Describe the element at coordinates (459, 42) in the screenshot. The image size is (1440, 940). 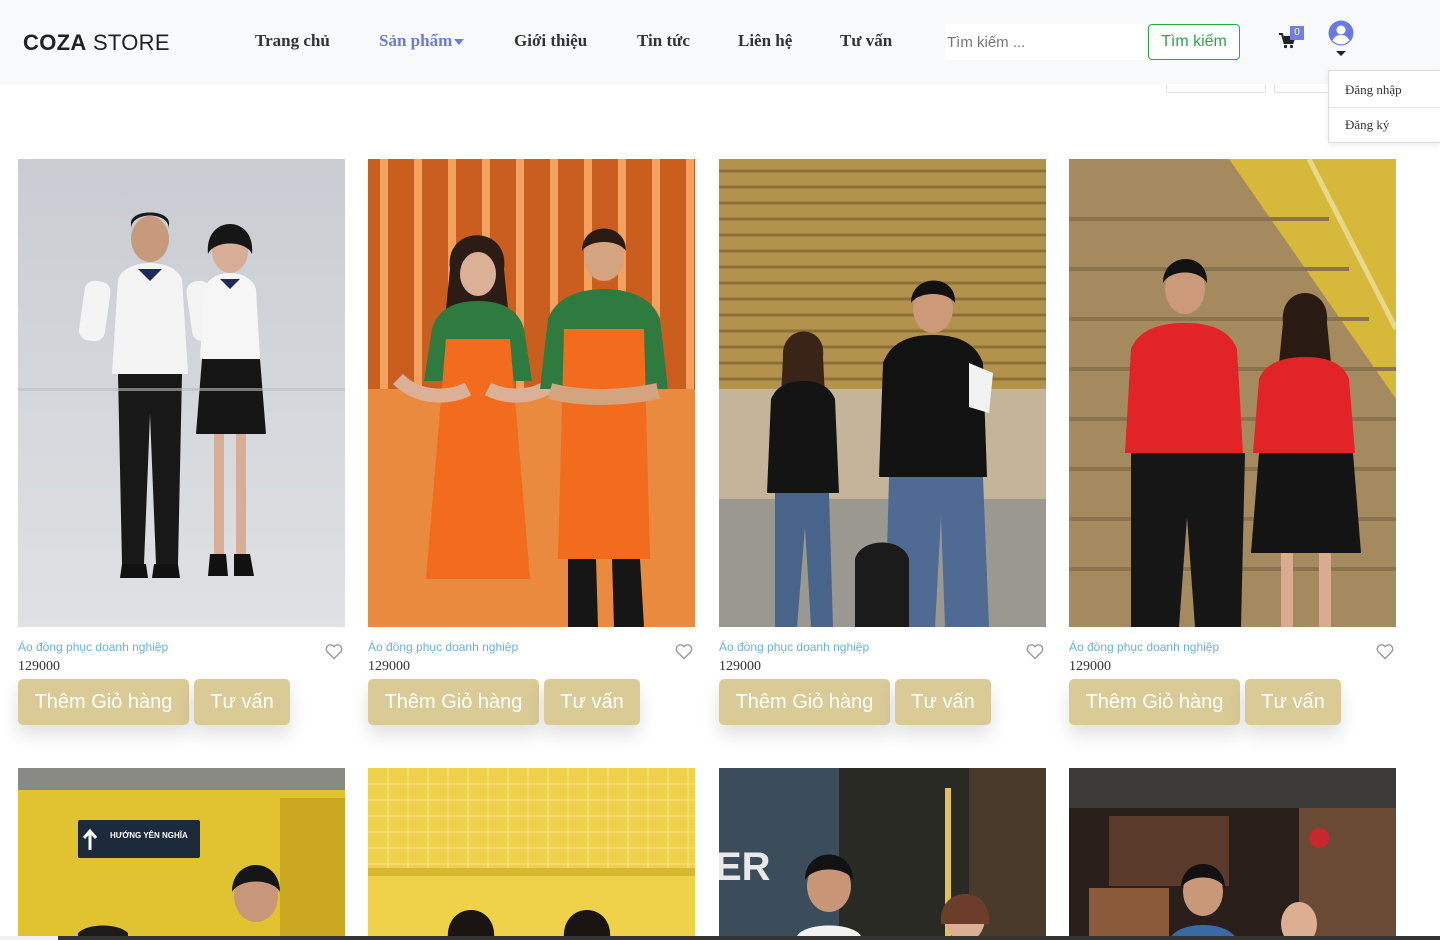
I see `caret-down-icon` at that location.